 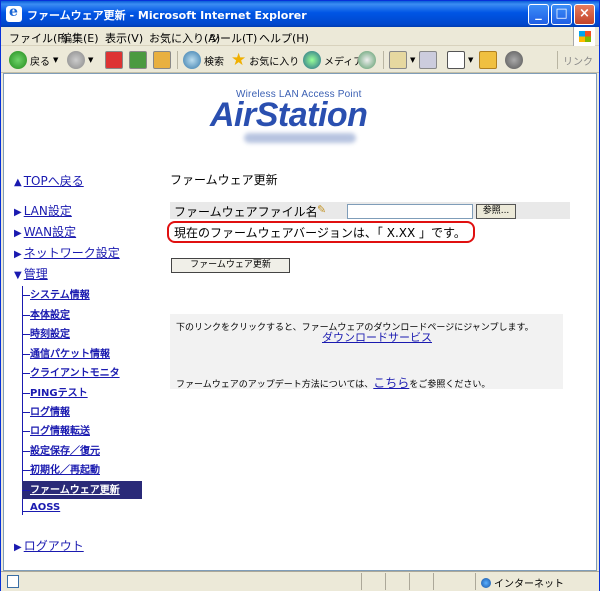 I want to click on firmware-update-button: ファームウェア更新, so click(x=230, y=265).